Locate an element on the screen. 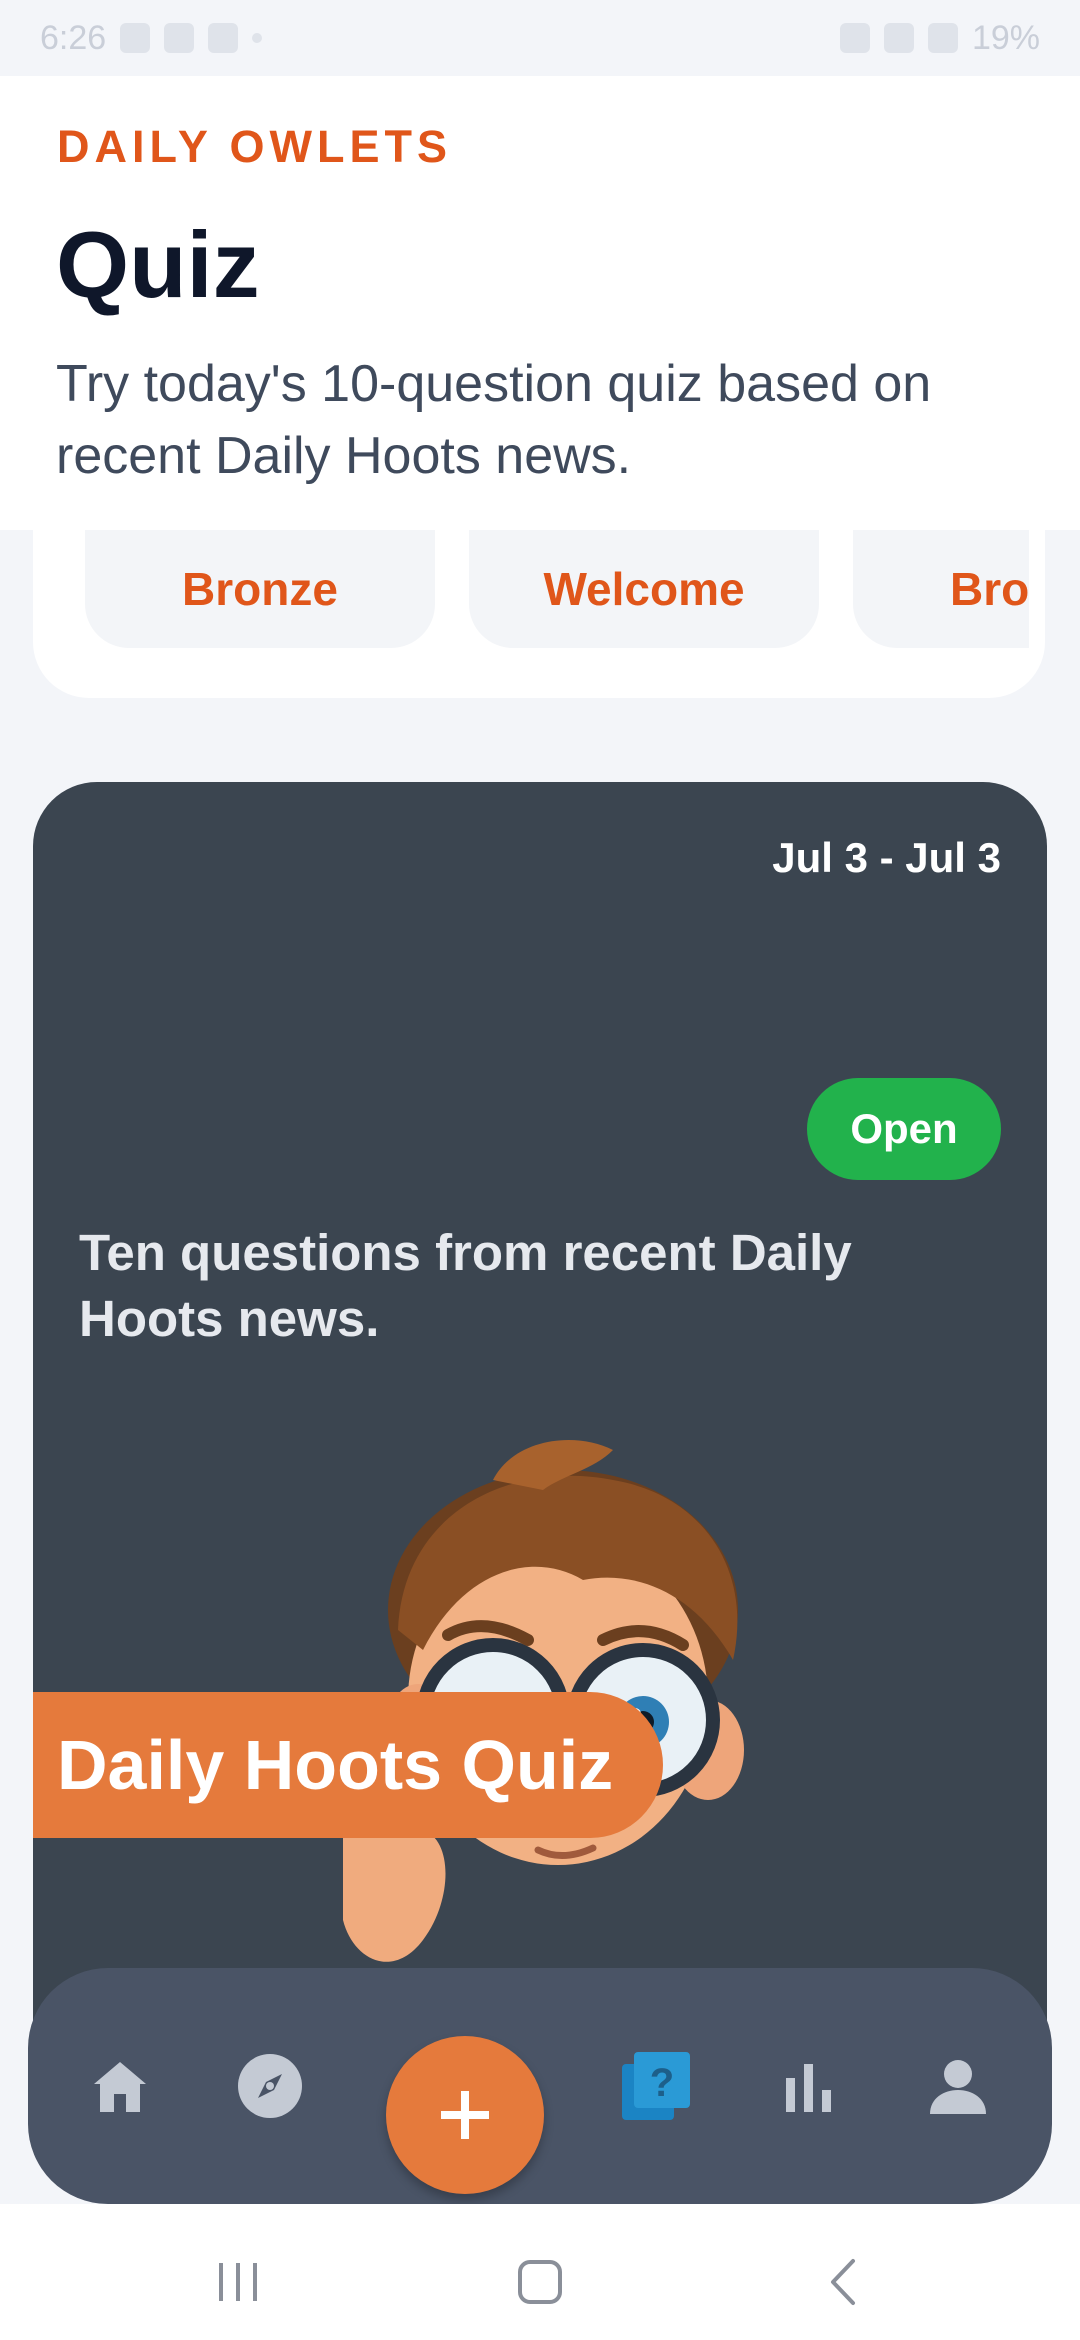  recent-apps-button is located at coordinates (238, 2282).